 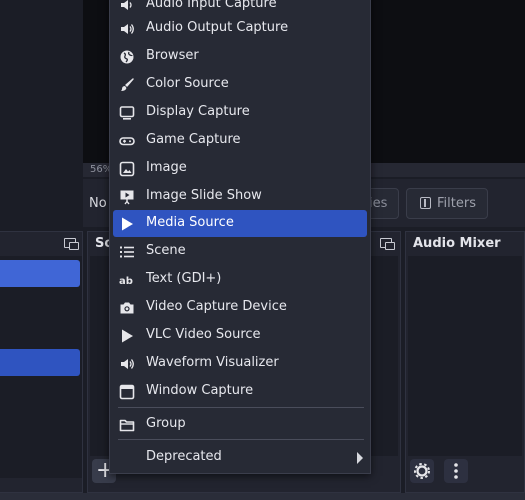 I want to click on menu-item-label: Deprecated, so click(x=184, y=456).